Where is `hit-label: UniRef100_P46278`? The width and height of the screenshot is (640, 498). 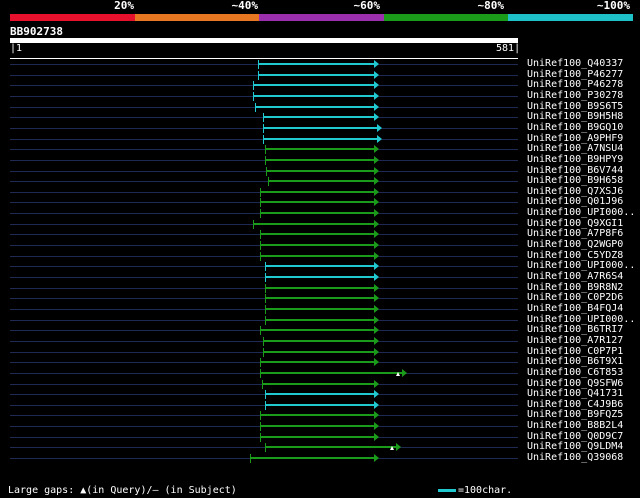 hit-label: UniRef100_P46278 is located at coordinates (575, 84).